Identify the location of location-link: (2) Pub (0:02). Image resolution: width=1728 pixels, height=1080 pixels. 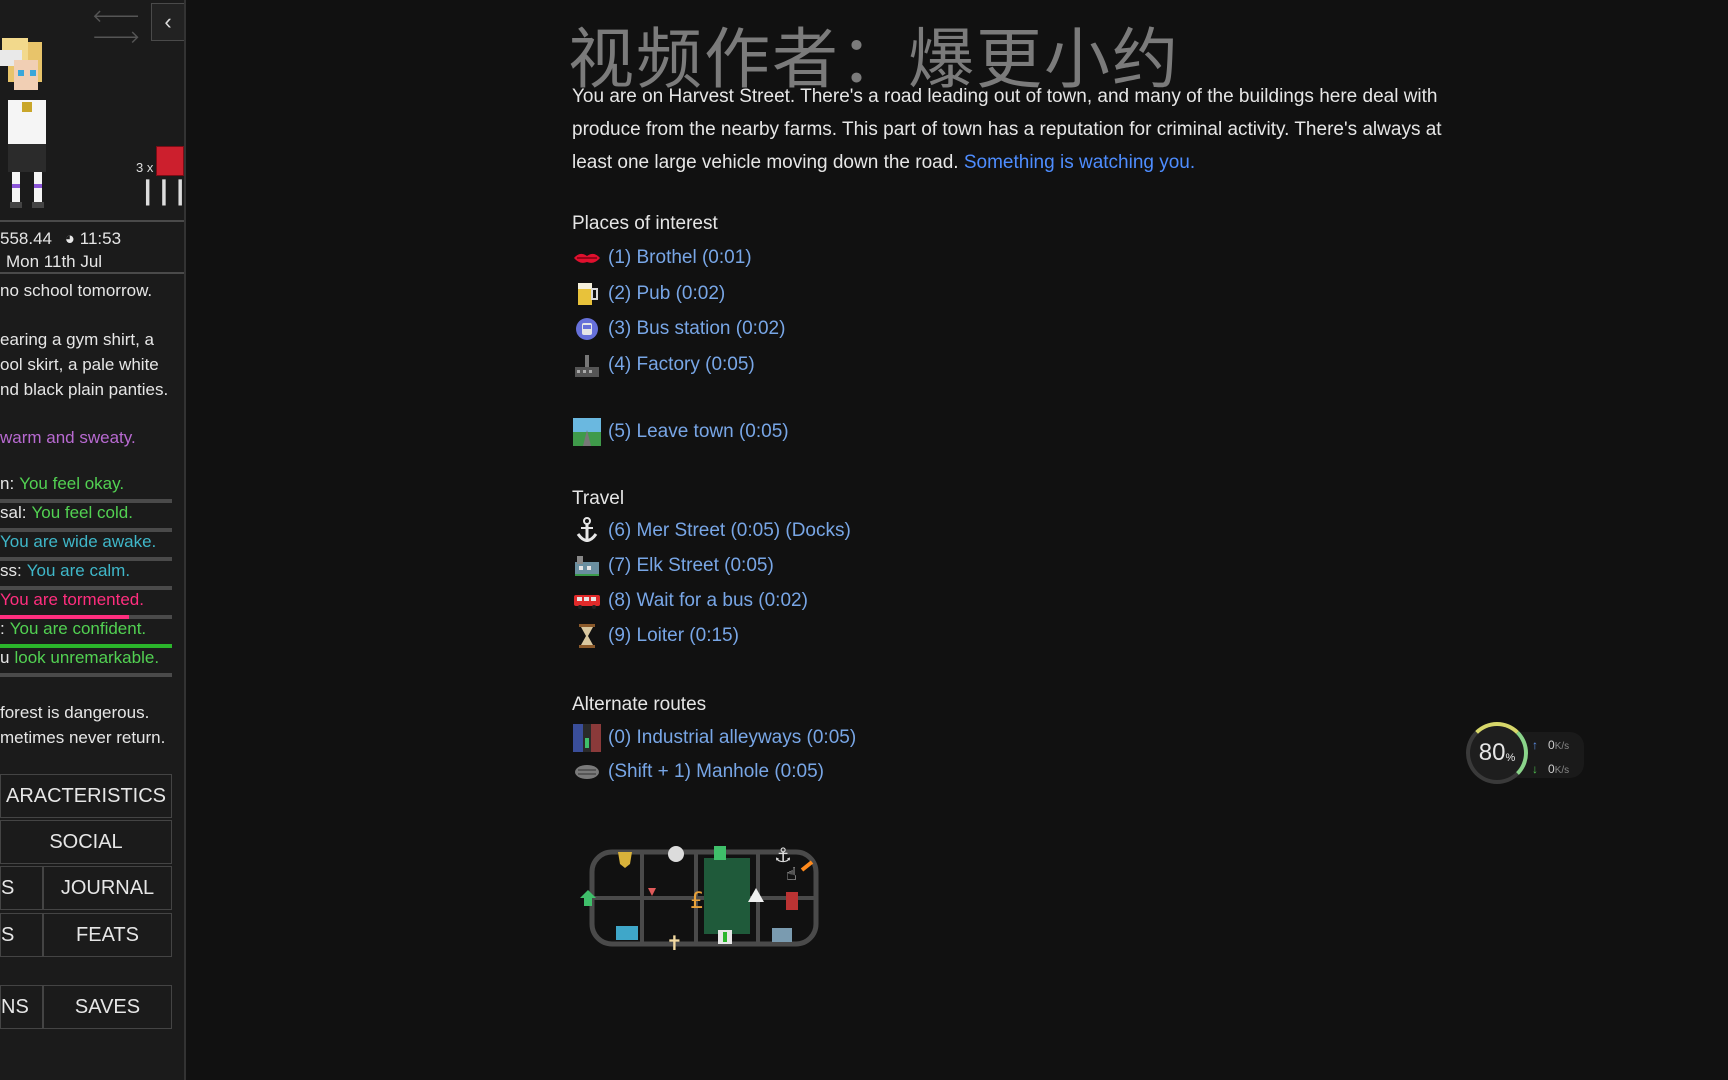
(648, 294).